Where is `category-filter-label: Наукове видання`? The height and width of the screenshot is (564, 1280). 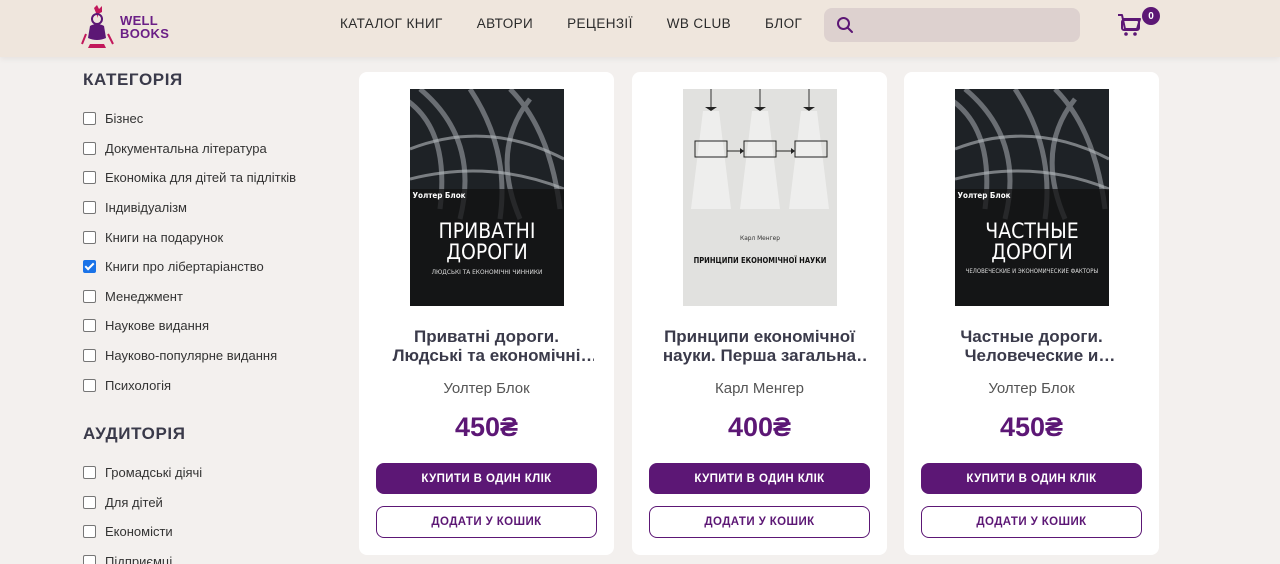 category-filter-label: Наукове видання is located at coordinates (157, 325).